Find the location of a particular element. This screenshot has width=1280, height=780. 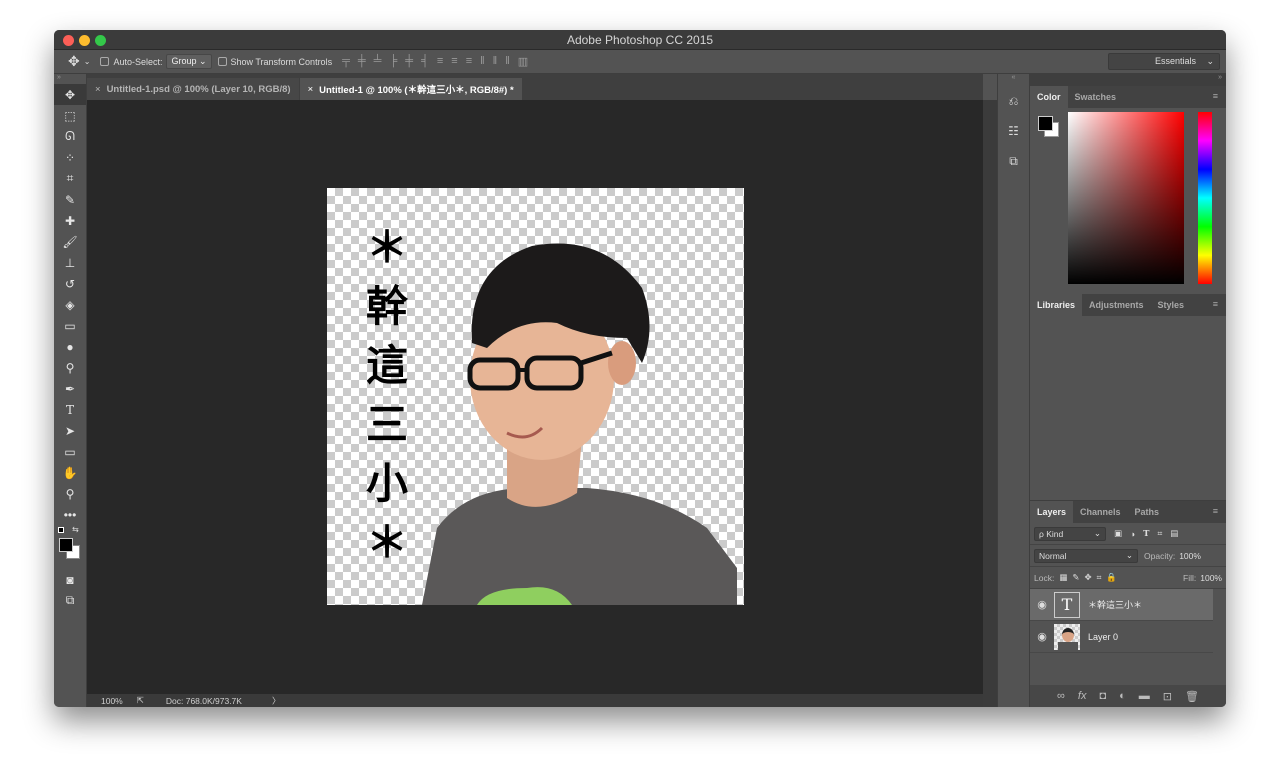

healing-tool: ✚ is located at coordinates (70, 220).